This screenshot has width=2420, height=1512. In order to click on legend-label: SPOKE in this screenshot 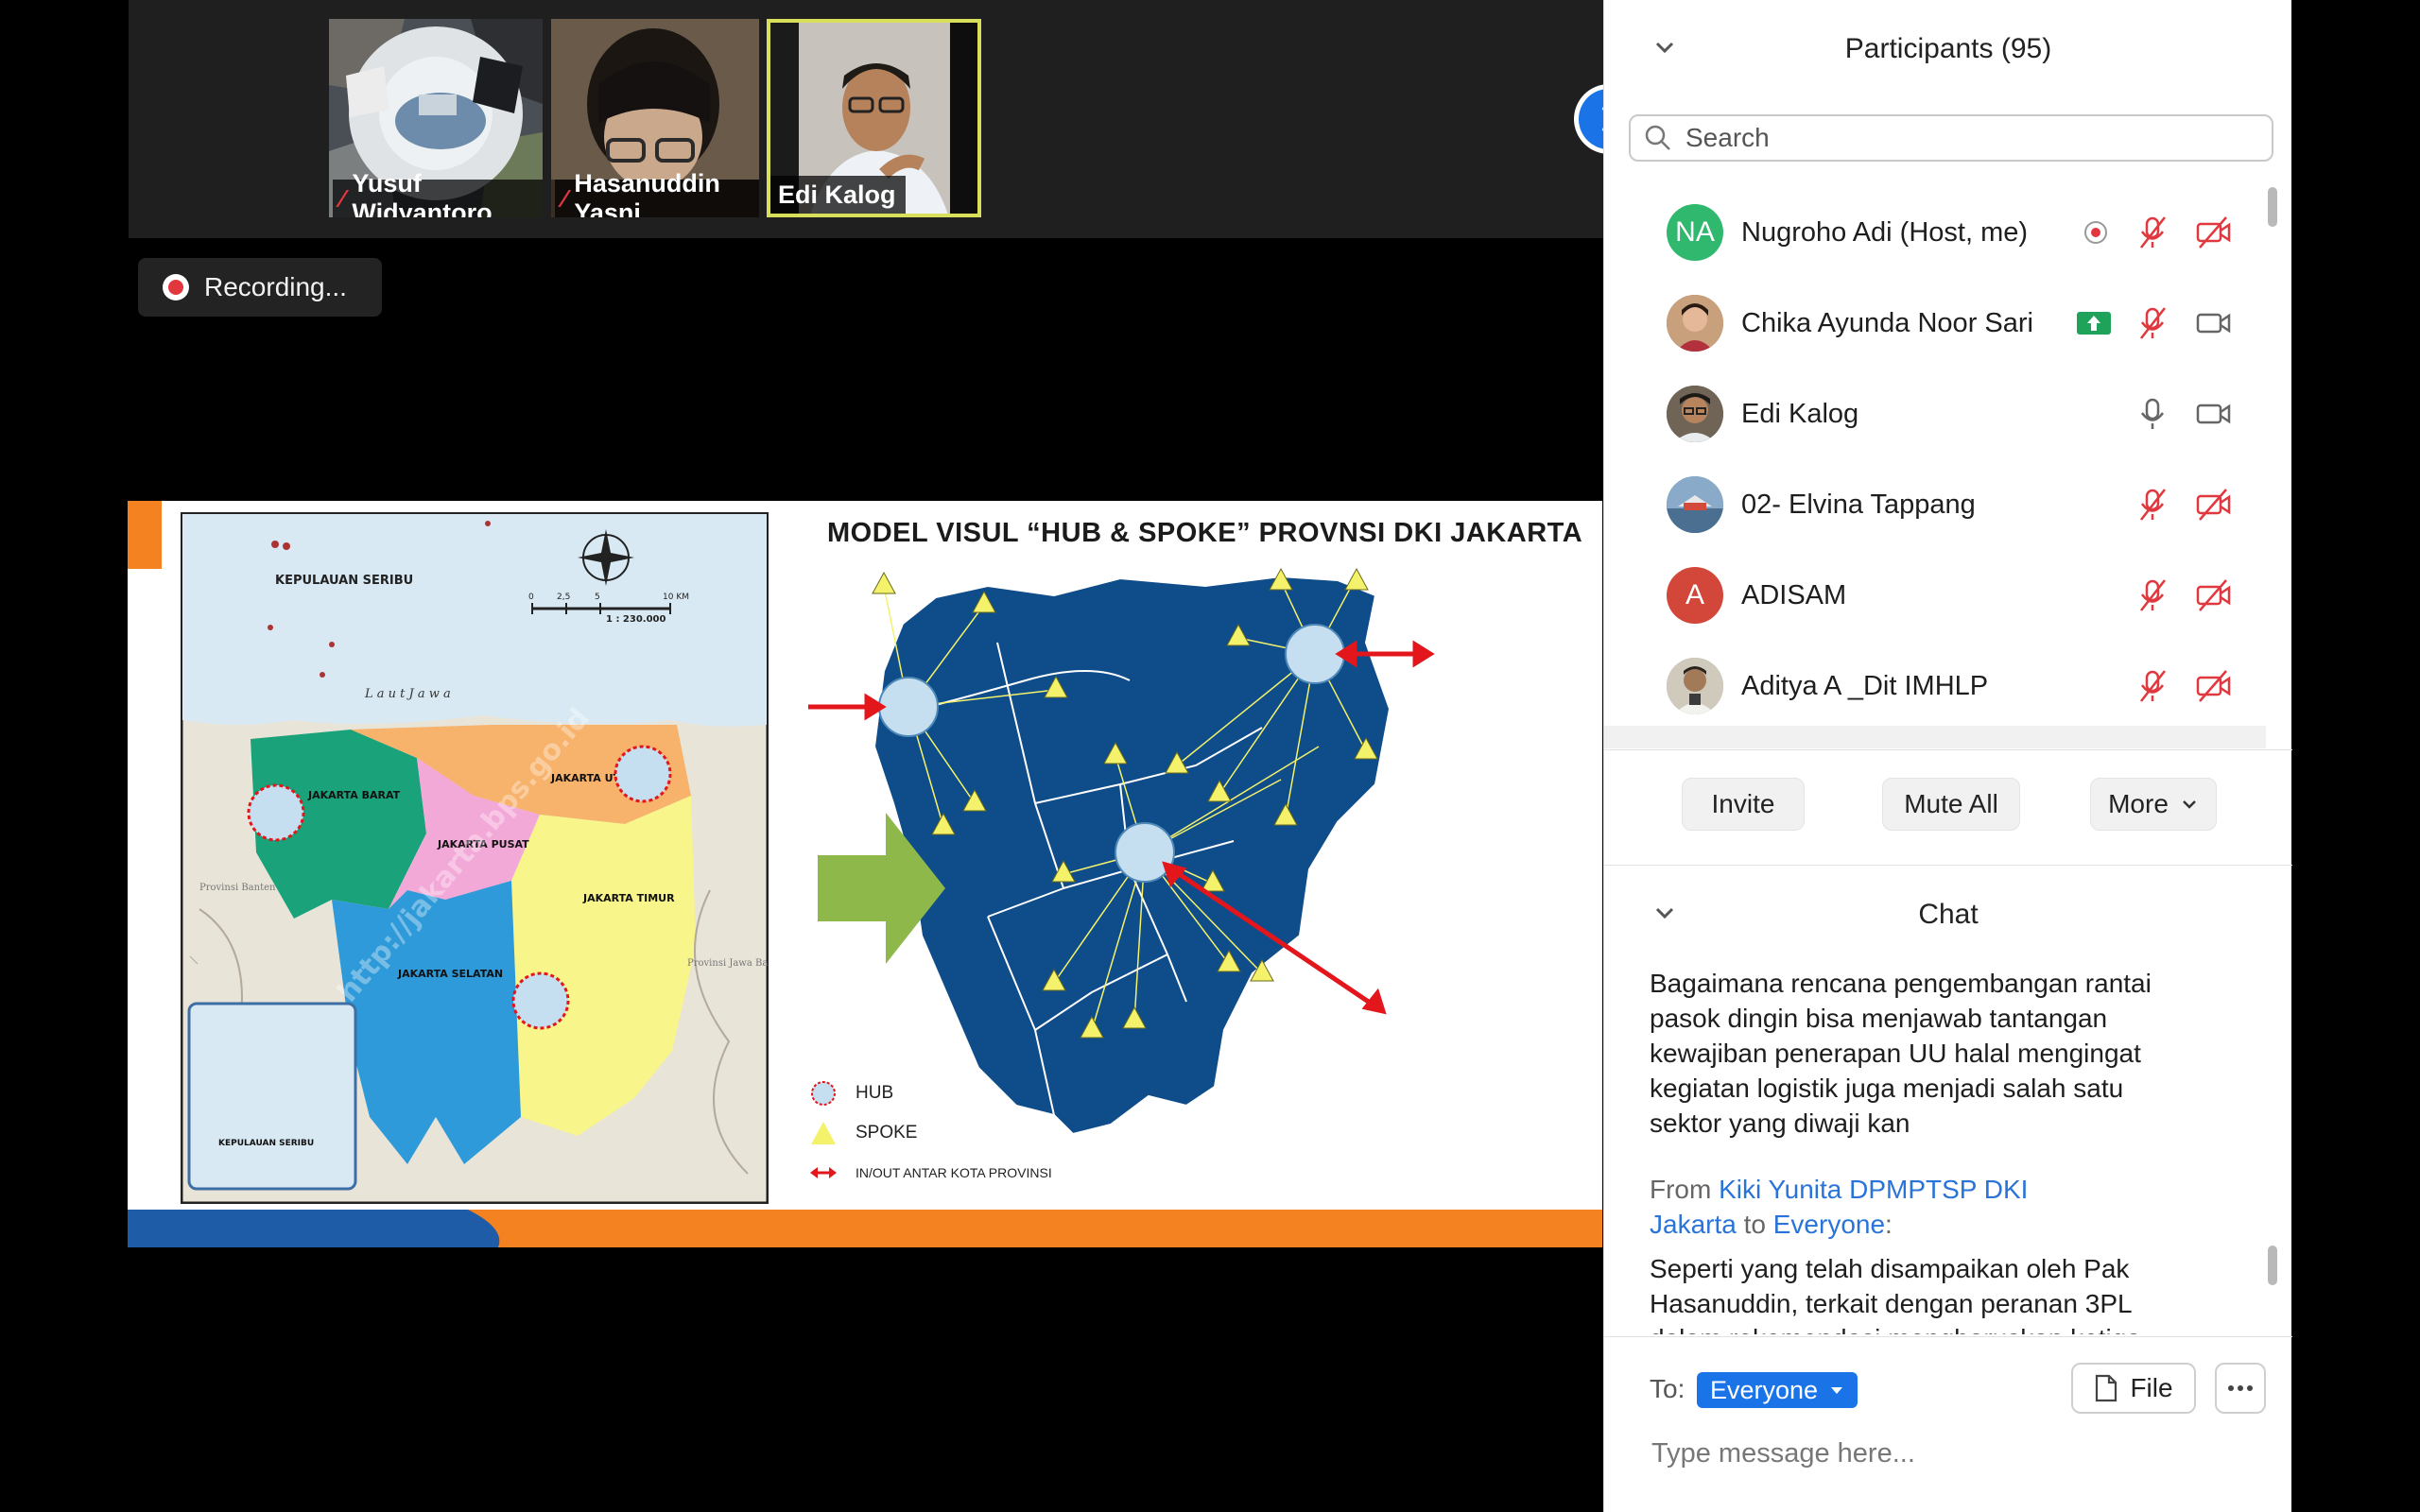, I will do `click(887, 1133)`.